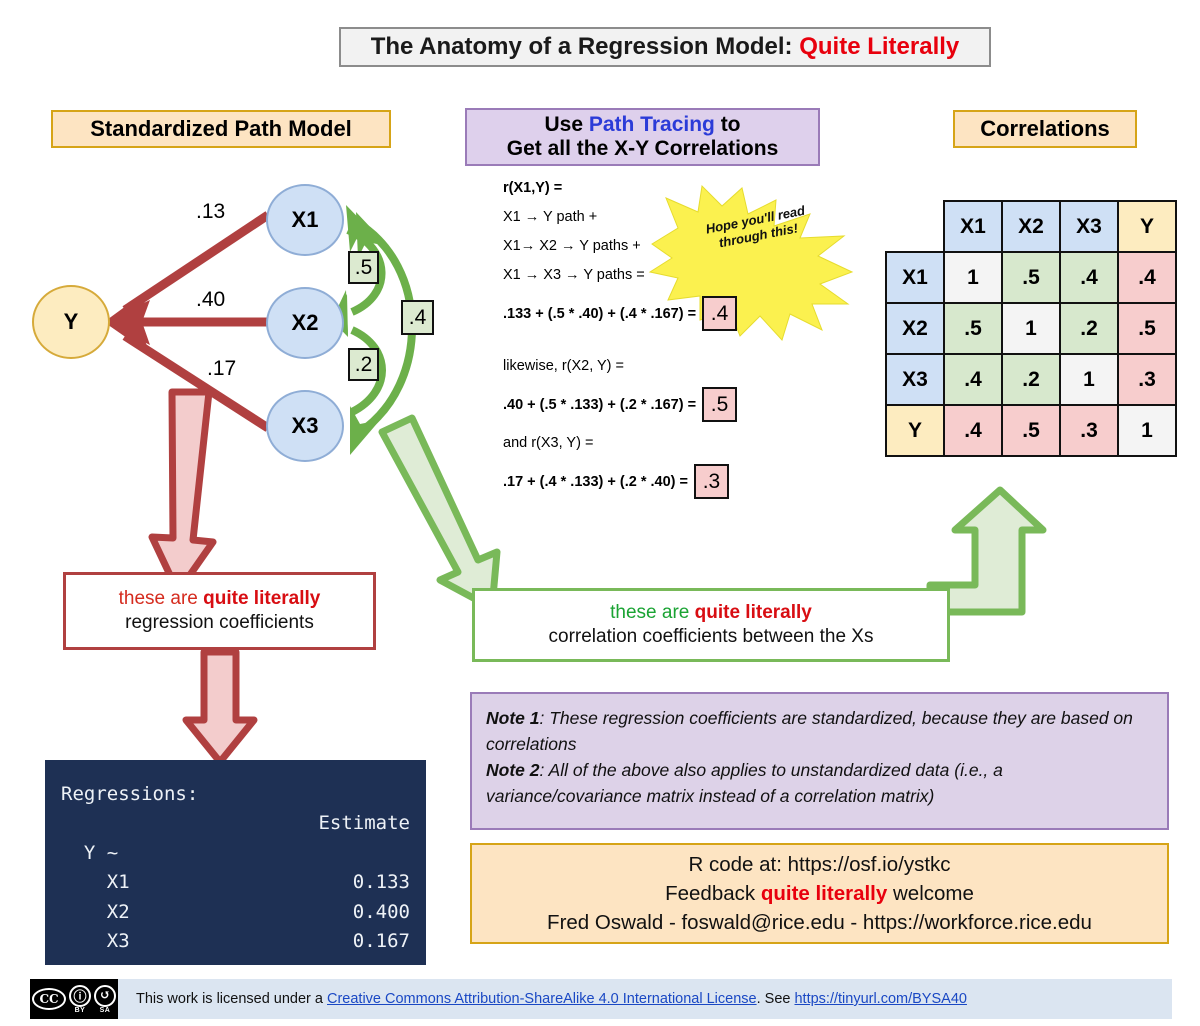  What do you see at coordinates (915, 226) in the screenshot?
I see `matrix-corner-cell` at bounding box center [915, 226].